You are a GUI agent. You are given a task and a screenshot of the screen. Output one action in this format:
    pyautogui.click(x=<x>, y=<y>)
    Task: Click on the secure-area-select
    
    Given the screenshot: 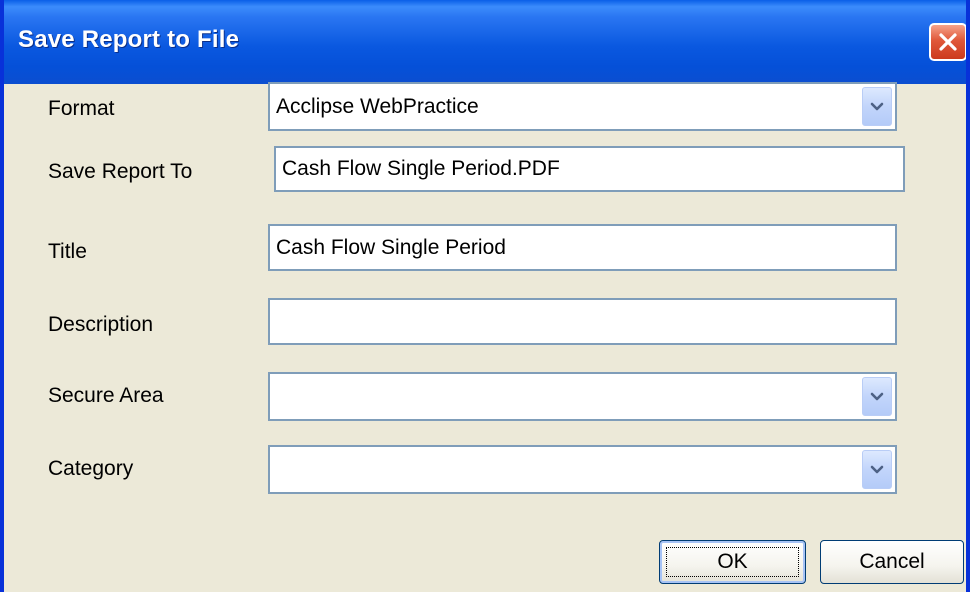 What is the action you would take?
    pyautogui.click(x=582, y=396)
    